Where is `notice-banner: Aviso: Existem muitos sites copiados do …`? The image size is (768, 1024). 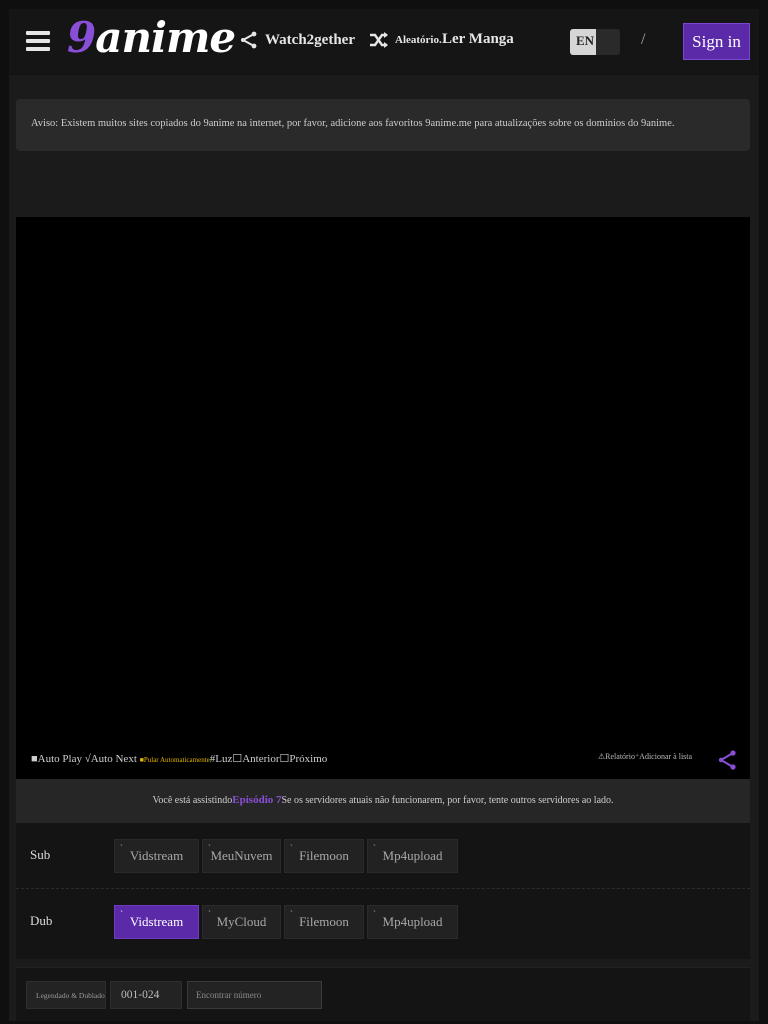
notice-banner: Aviso: Existem muitos sites copiados do … is located at coordinates (383, 125).